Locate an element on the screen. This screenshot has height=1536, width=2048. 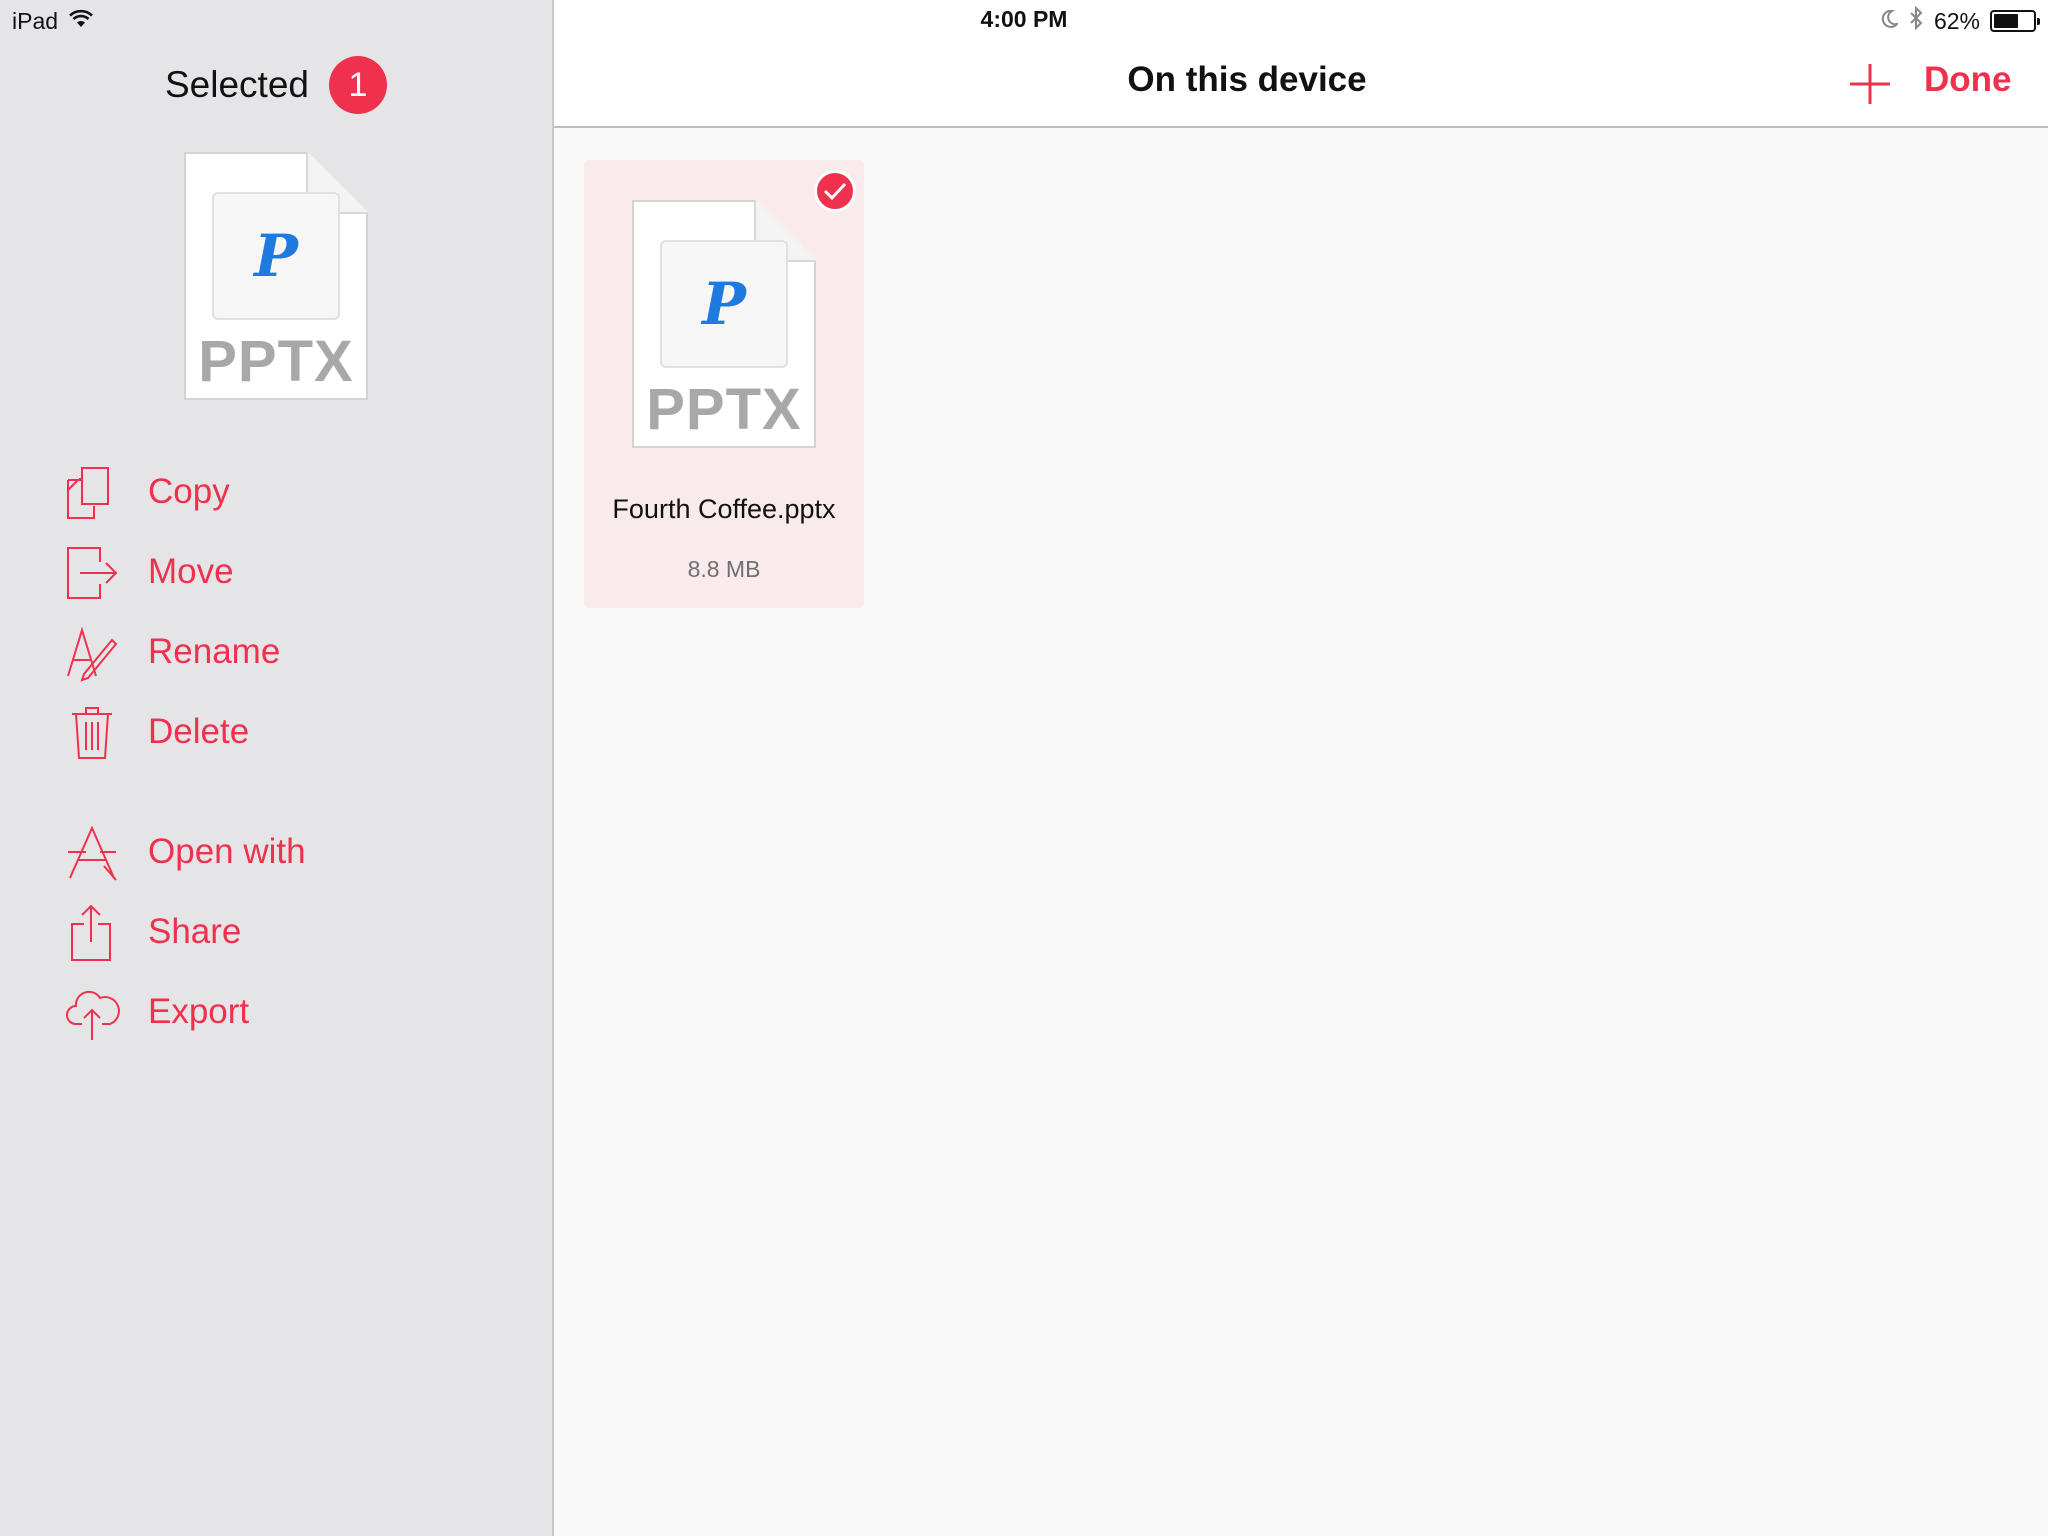
share-action: Share is located at coordinates (152, 932).